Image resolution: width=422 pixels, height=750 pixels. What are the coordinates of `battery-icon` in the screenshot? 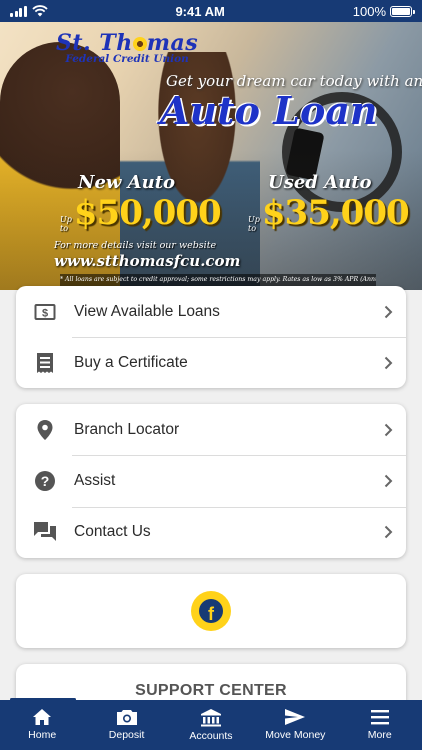 It's located at (402, 11).